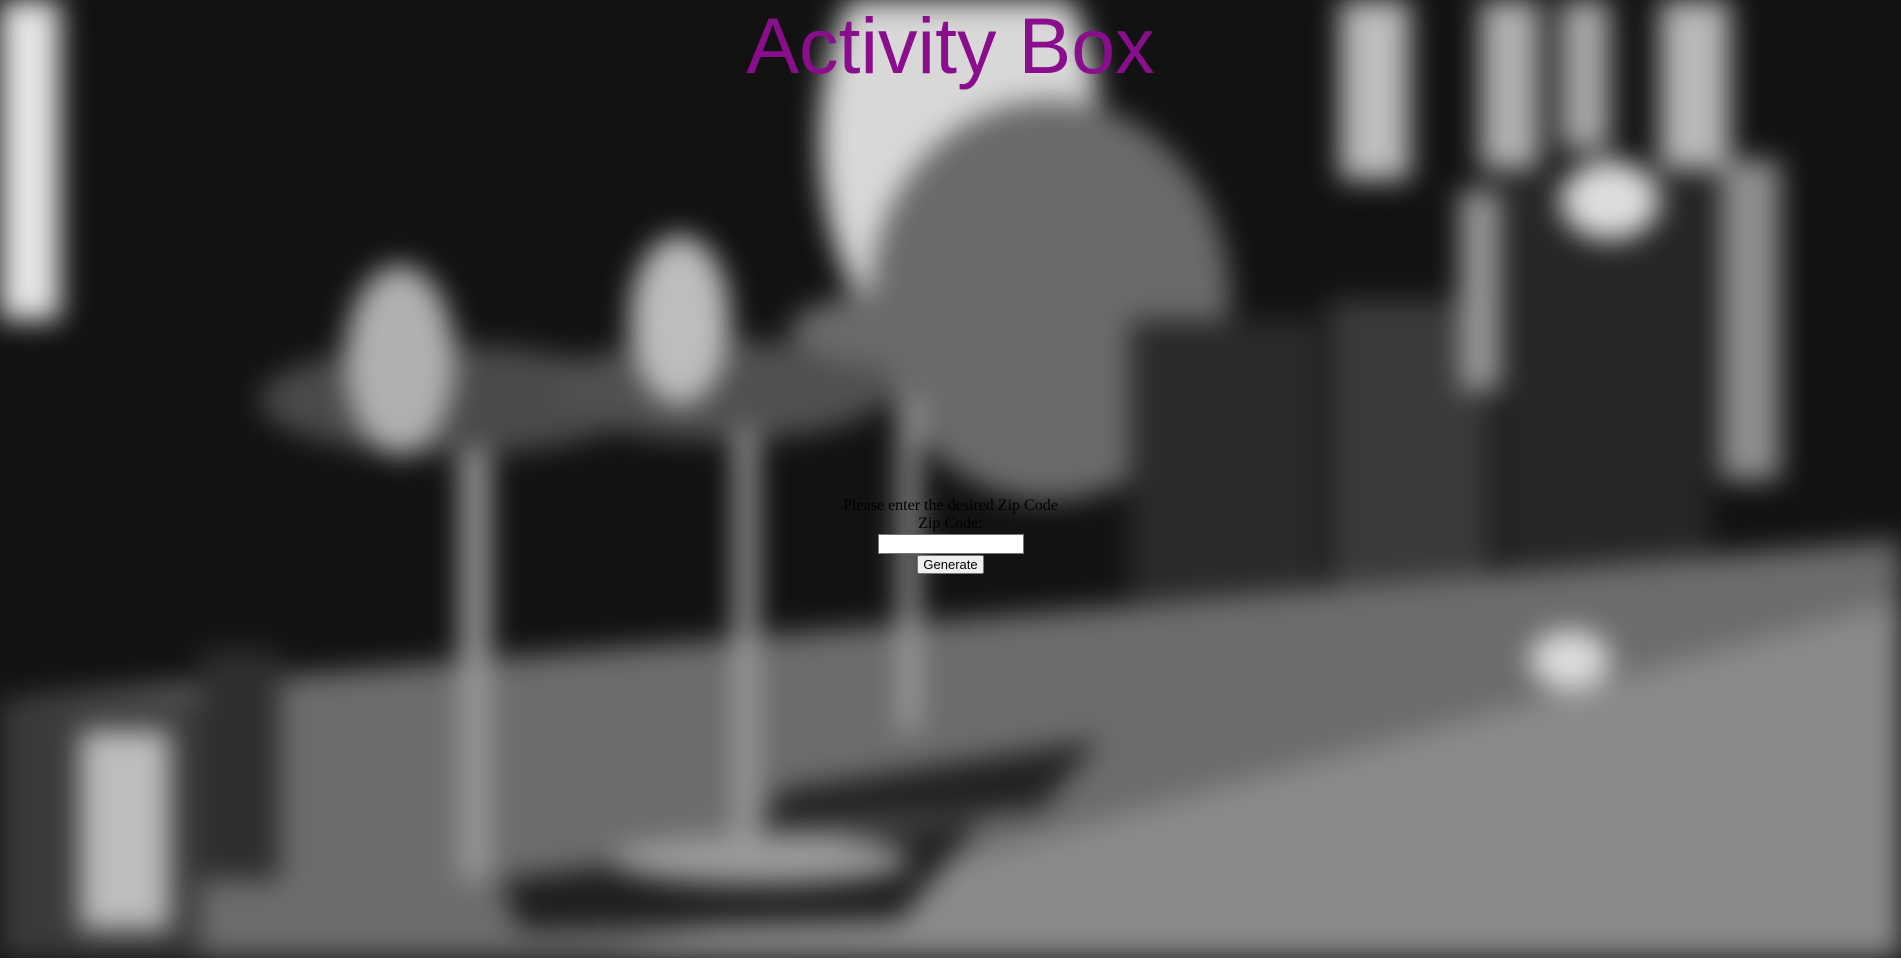  Describe the element at coordinates (950, 505) in the screenshot. I see `zip-prompt-text: Please enter the desired Zip Code` at that location.